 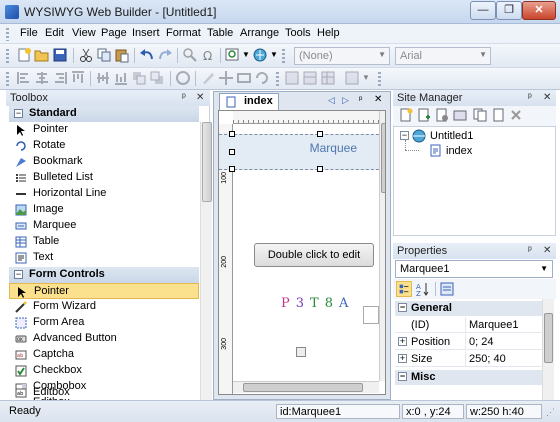 I want to click on menu-table: Table, so click(x=220, y=33).